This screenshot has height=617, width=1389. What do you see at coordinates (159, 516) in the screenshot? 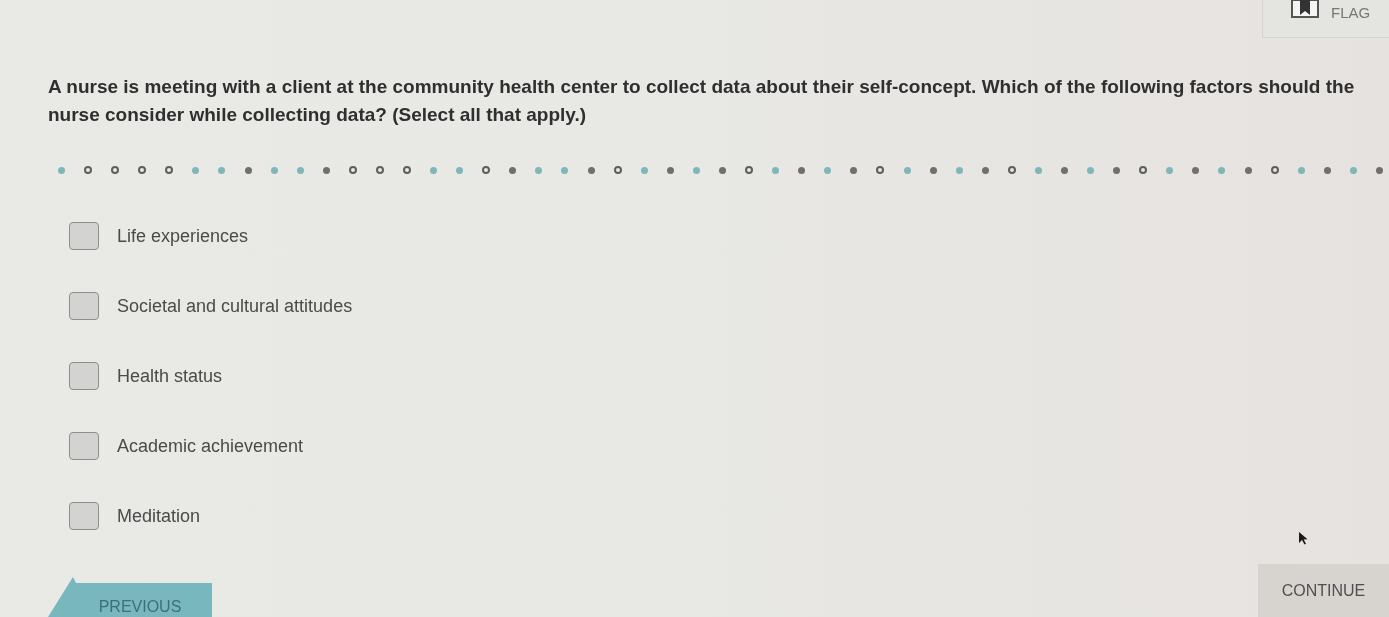
I see `option-label: Meditation` at bounding box center [159, 516].